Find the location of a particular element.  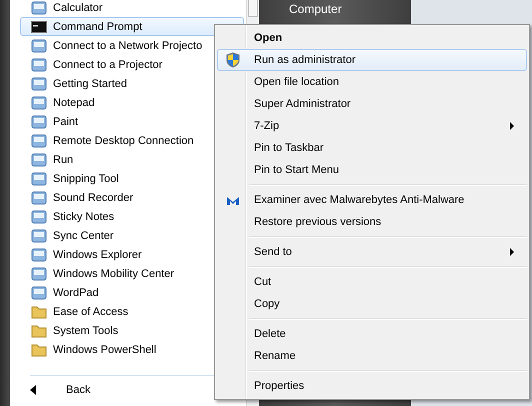

menu-item: Run as administrator is located at coordinates (372, 60).